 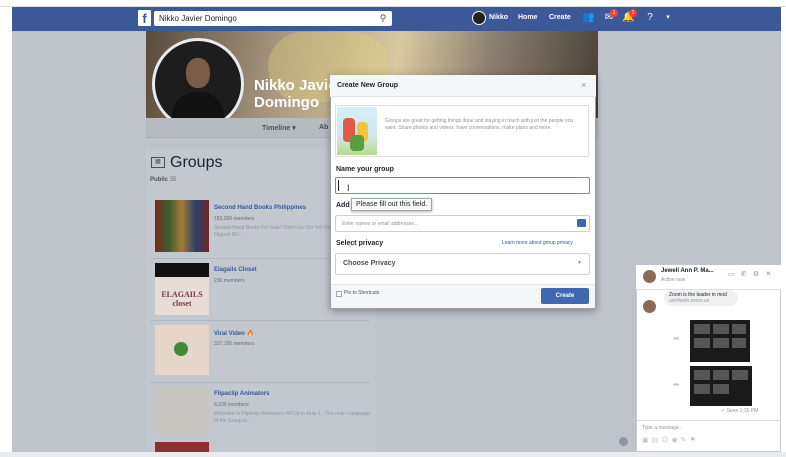 What do you see at coordinates (673, 280) in the screenshot?
I see `chat-status: Active now` at bounding box center [673, 280].